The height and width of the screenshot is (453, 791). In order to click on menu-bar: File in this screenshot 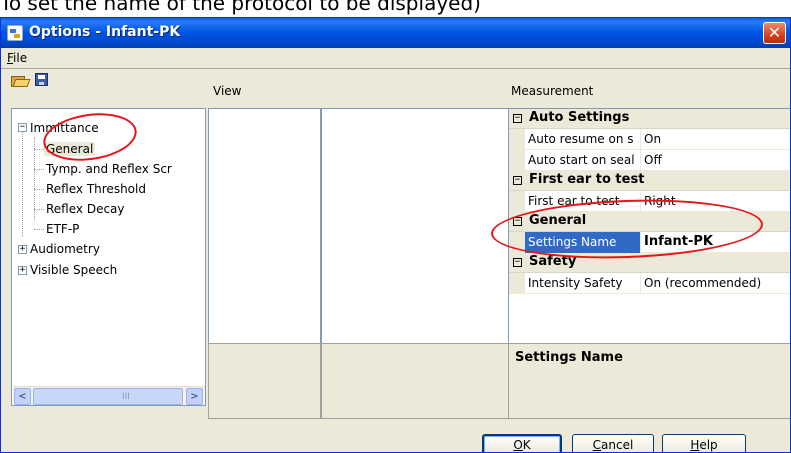, I will do `click(395, 58)`.